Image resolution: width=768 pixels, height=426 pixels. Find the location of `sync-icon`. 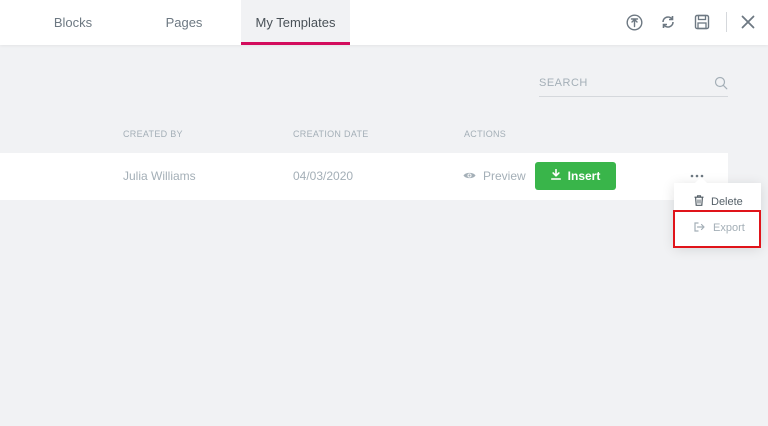

sync-icon is located at coordinates (668, 22).